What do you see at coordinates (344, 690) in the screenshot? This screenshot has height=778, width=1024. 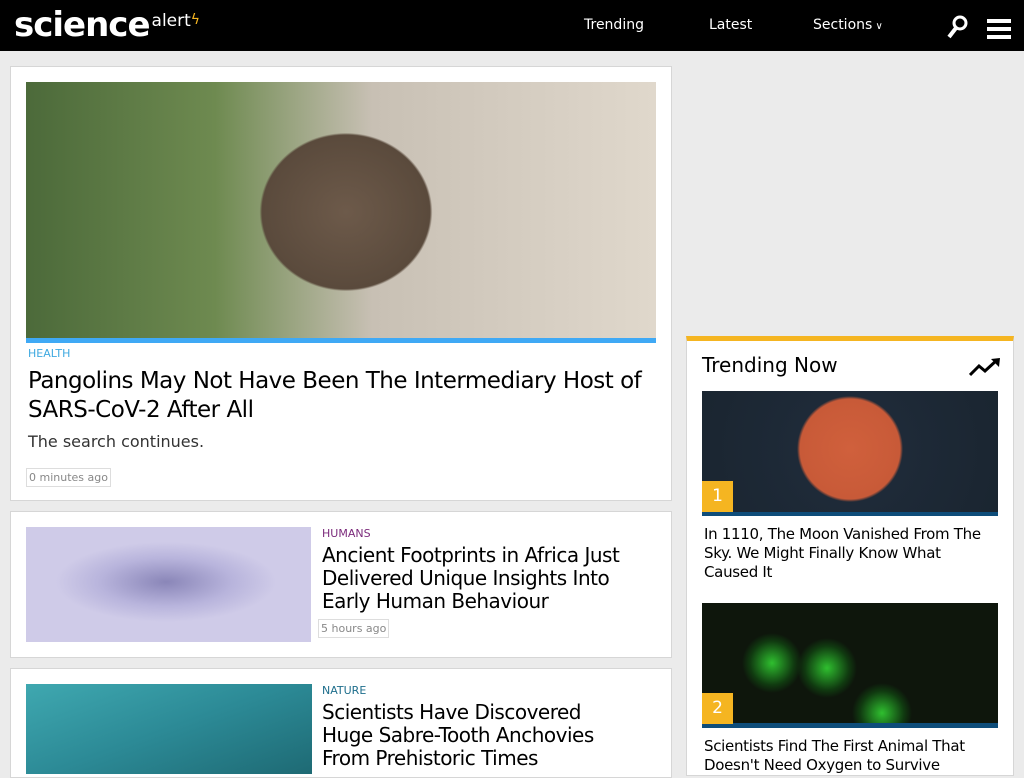 I see `category-label: NATURE` at bounding box center [344, 690].